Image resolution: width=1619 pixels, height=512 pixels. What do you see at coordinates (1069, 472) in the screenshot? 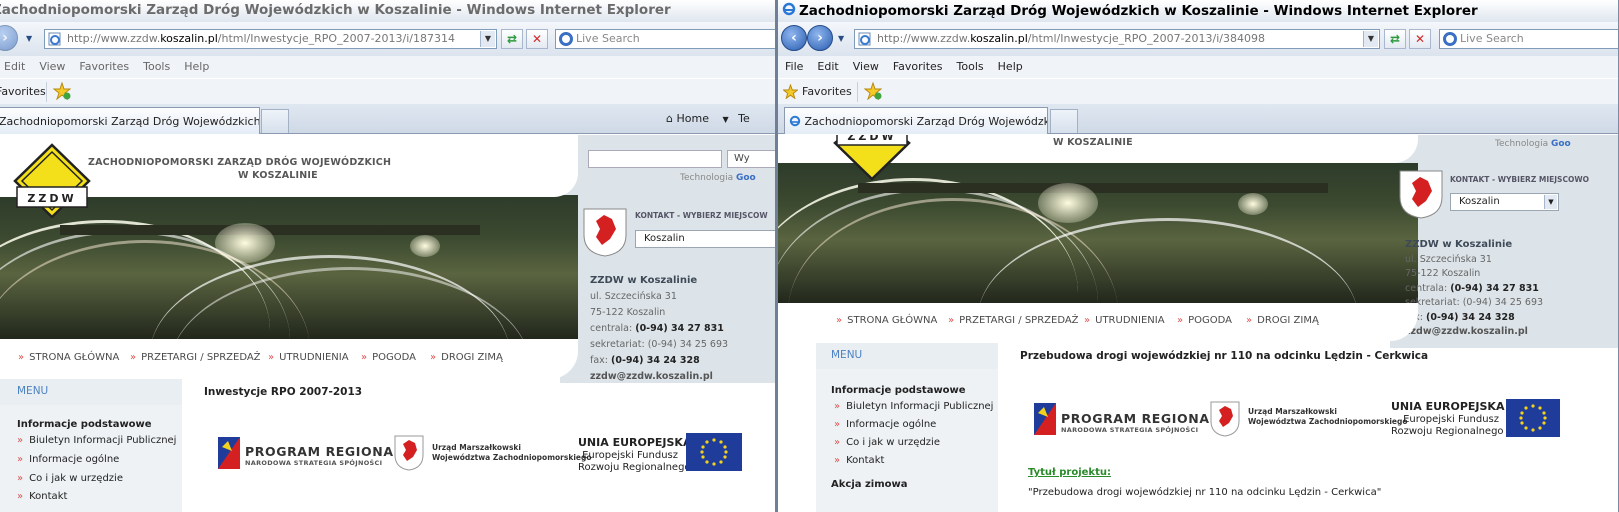
I see `project-title-label: Tytuł projektu:` at bounding box center [1069, 472].